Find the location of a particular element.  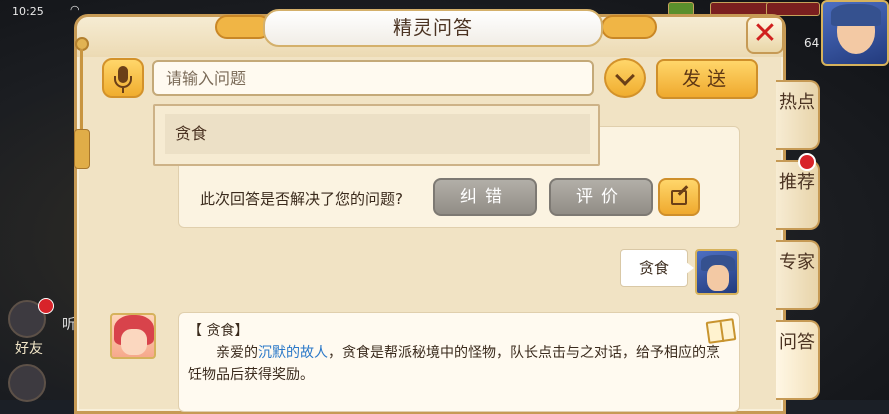

user-avatar is located at coordinates (717, 272).